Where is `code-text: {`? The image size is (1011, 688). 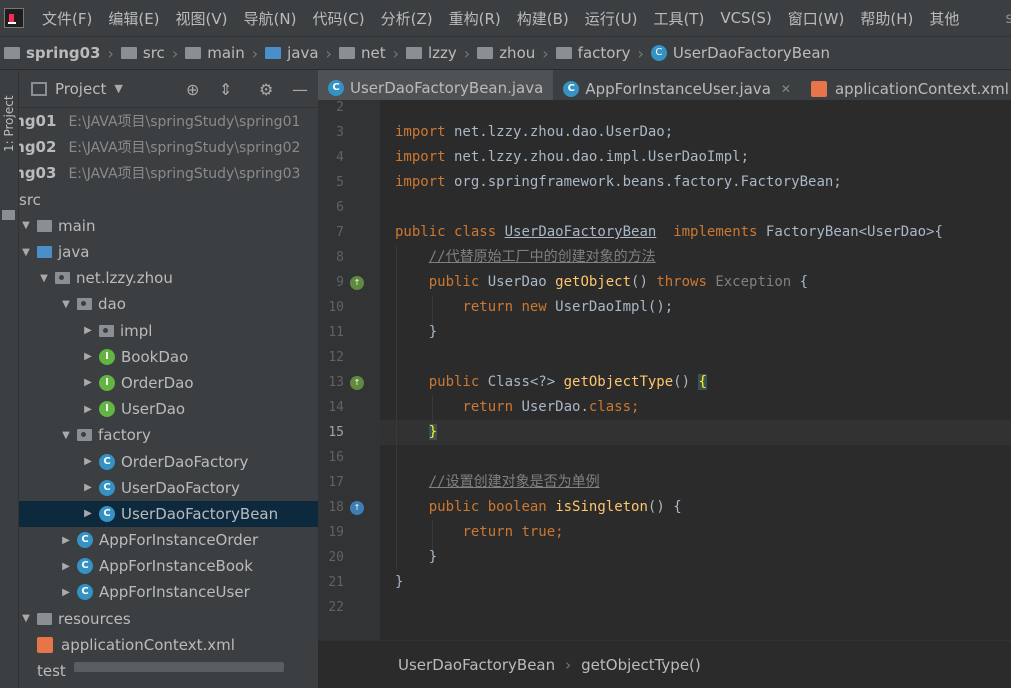 code-text: { is located at coordinates (800, 282).